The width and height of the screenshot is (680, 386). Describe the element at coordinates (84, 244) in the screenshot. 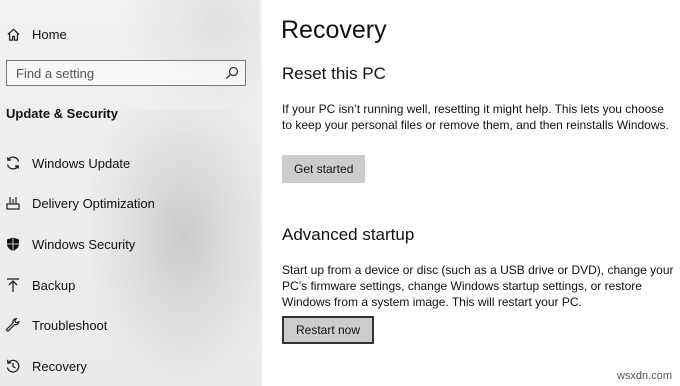

I see `sidebar-item-label: Windows Security` at that location.